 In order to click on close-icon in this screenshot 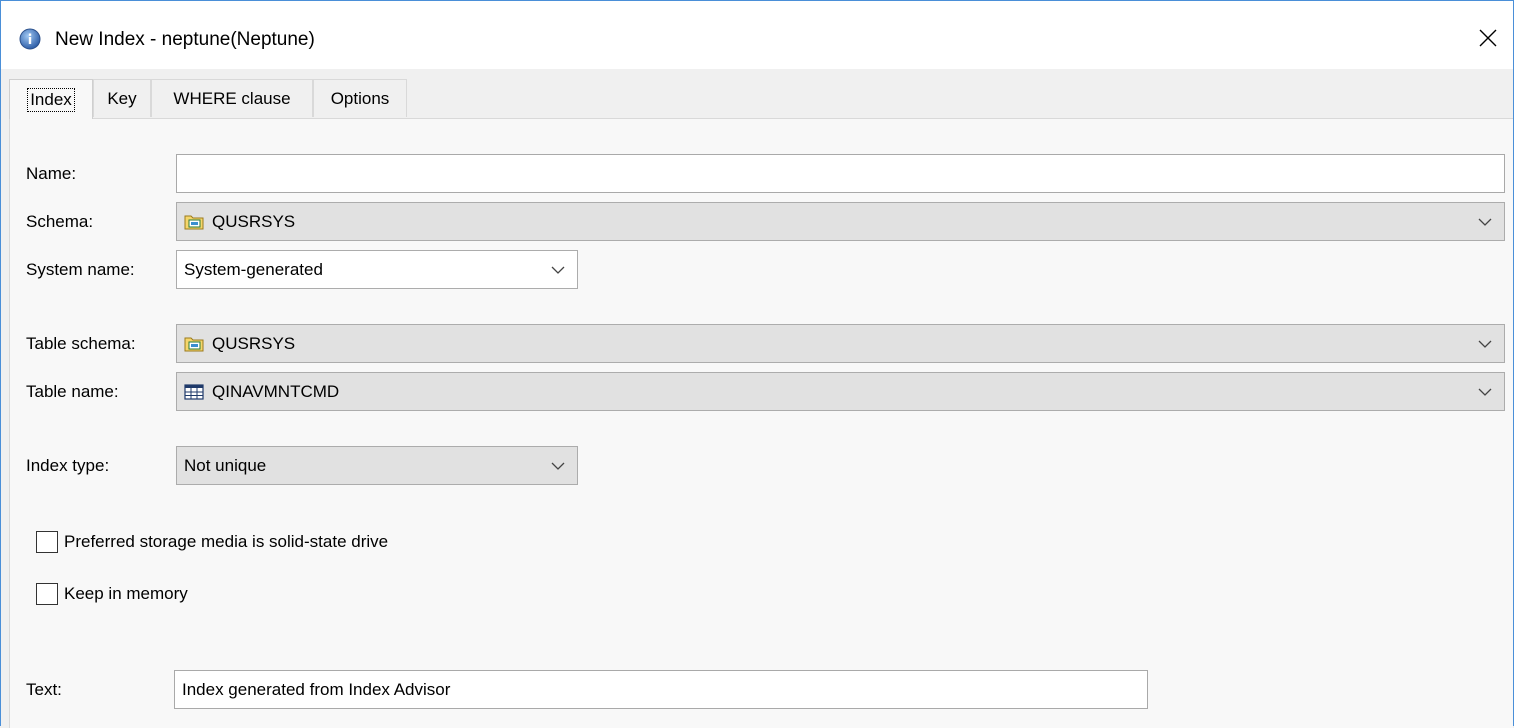, I will do `click(1488, 38)`.